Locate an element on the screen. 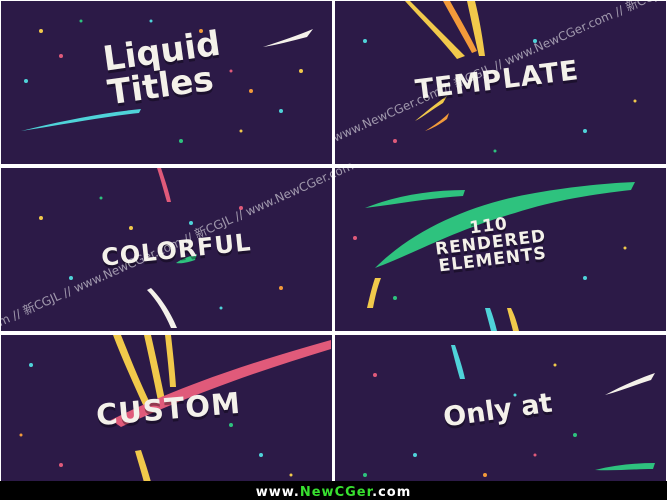 This screenshot has height=502, width=667. footer-bar: www.NewCGer.com is located at coordinates (333, 490).